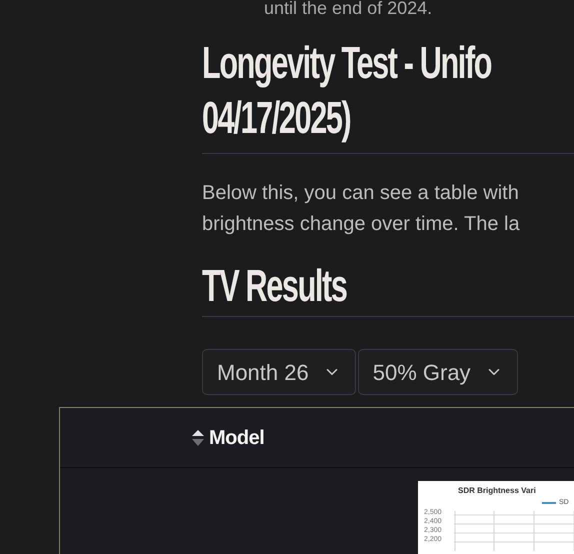 This screenshot has height=554, width=574. What do you see at coordinates (347, 90) in the screenshot?
I see `page-heading: Longevity Test - Unifo 04/17/2025)` at bounding box center [347, 90].